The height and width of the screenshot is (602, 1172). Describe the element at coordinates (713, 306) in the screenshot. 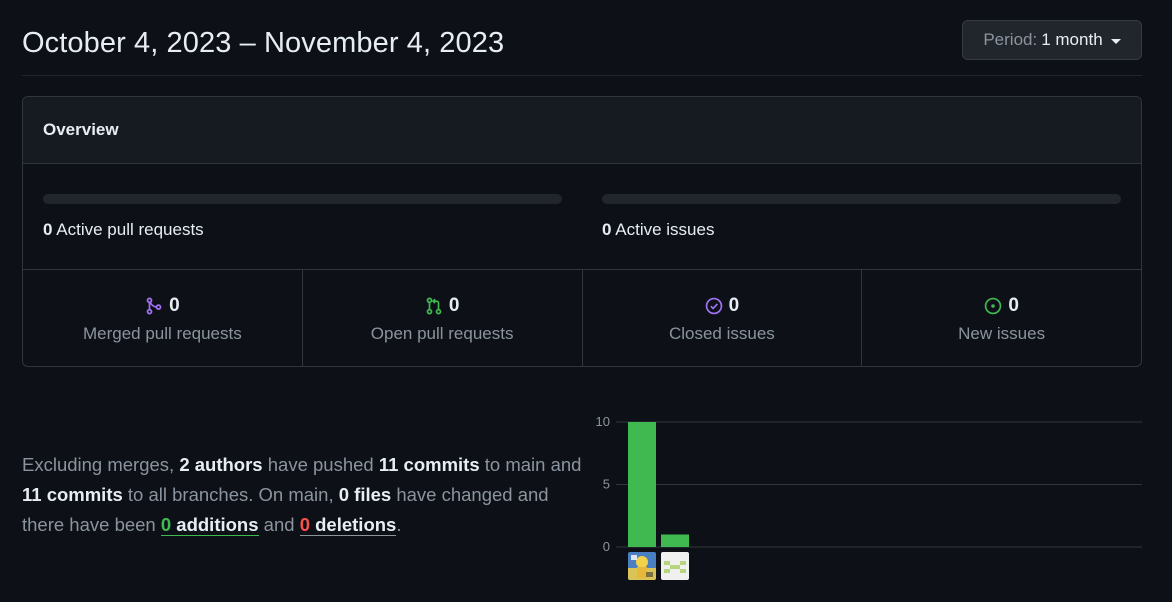

I see `issue-closed-icon` at that location.